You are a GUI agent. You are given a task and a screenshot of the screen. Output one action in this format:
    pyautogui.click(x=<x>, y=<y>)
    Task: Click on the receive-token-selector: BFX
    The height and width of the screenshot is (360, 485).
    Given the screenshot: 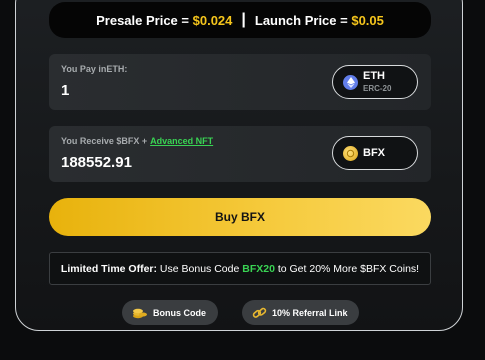 What is the action you would take?
    pyautogui.click(x=375, y=153)
    